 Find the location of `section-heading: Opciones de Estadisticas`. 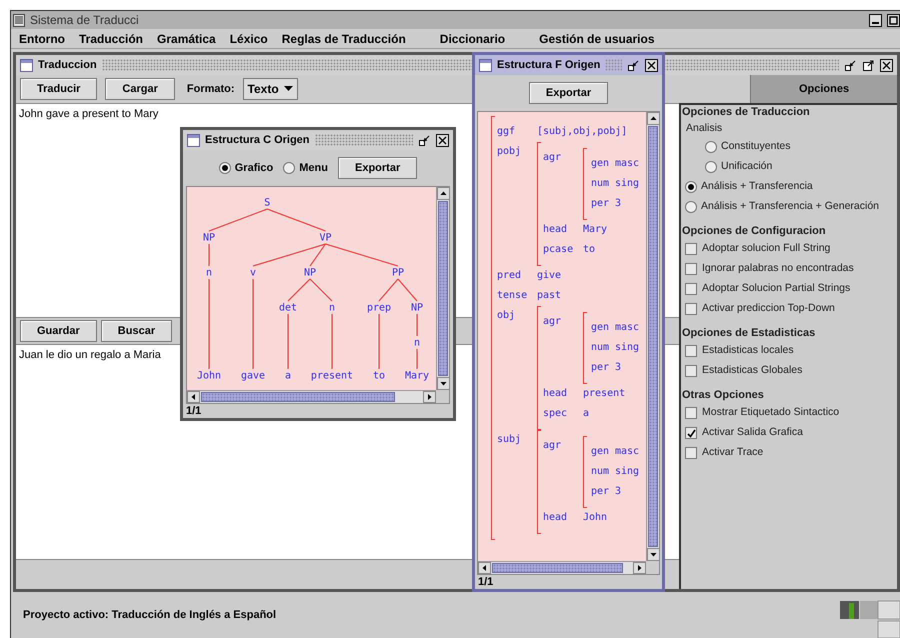

section-heading: Opciones de Estadisticas is located at coordinates (749, 333).